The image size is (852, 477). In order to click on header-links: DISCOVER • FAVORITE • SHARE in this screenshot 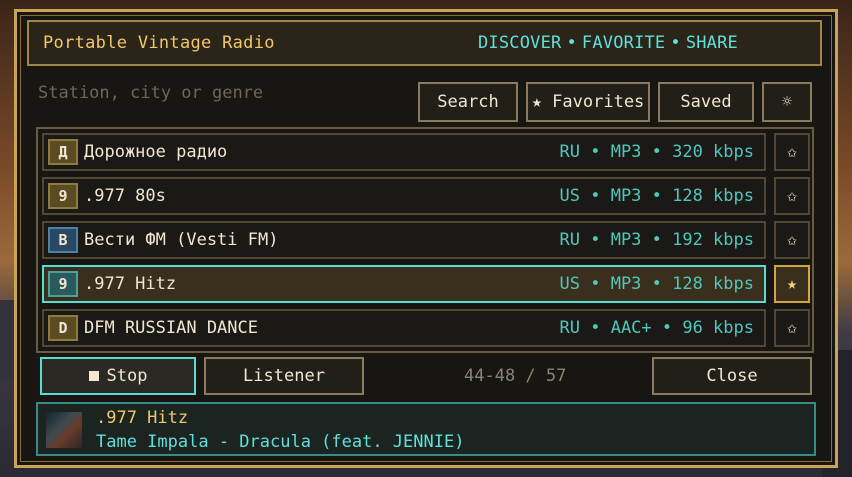, I will do `click(608, 43)`.